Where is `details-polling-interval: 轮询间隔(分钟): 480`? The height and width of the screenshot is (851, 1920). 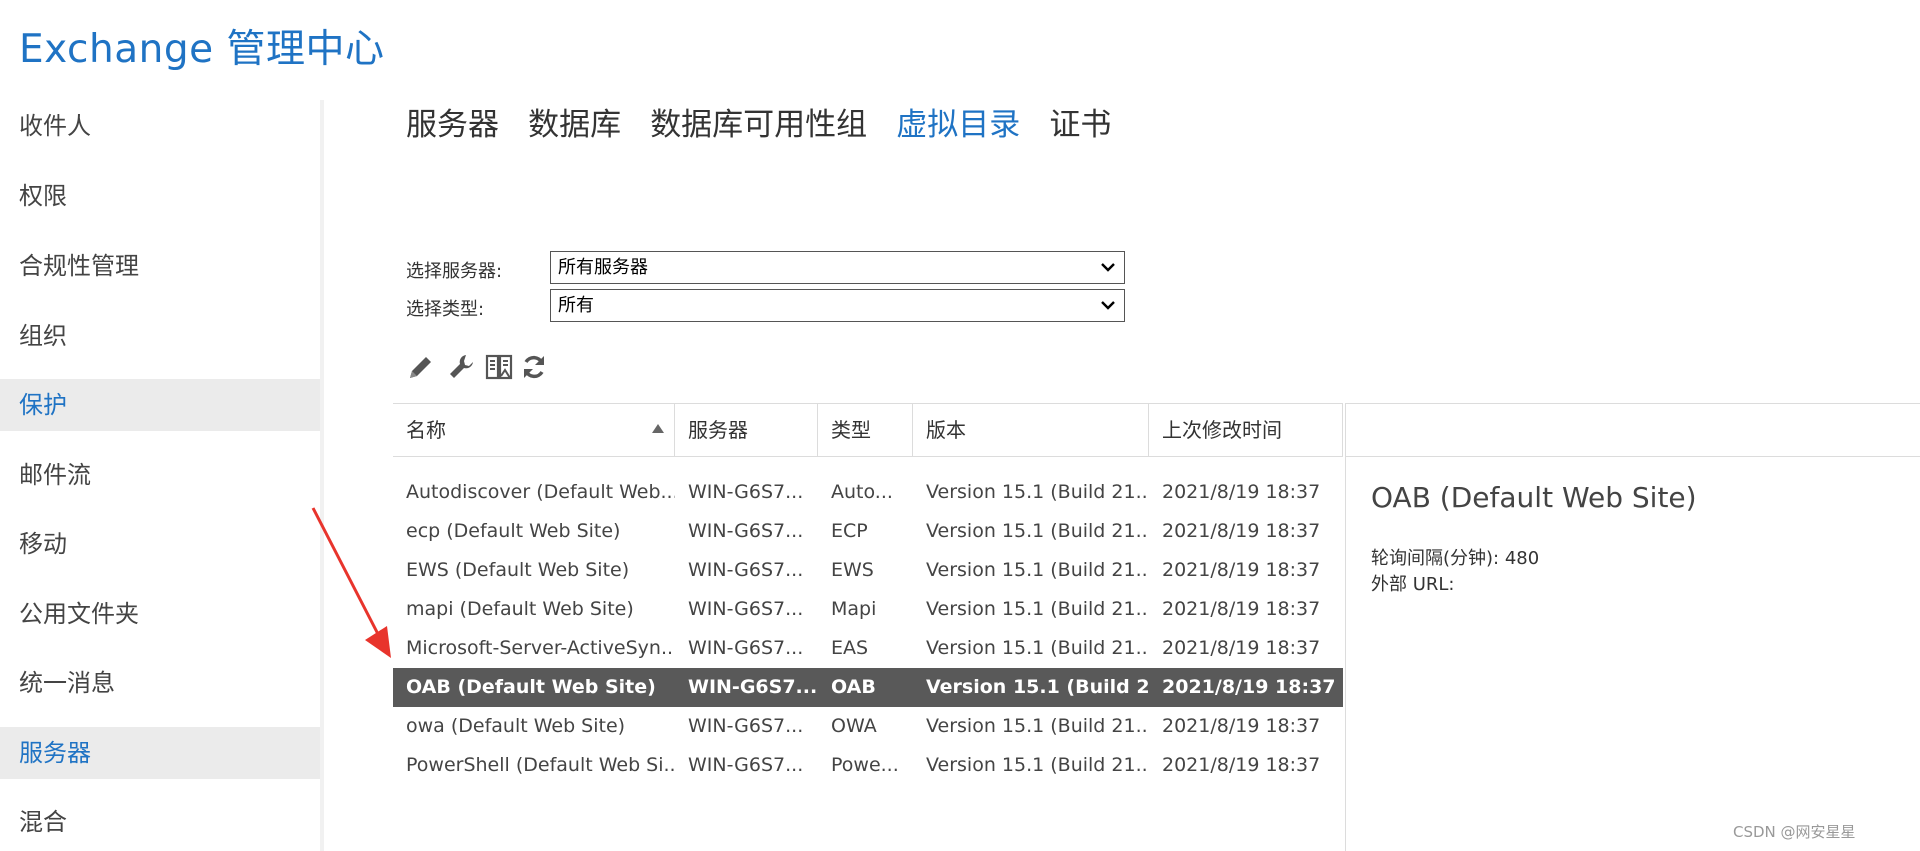 details-polling-interval: 轮询间隔(分钟): 480 is located at coordinates (1455, 558).